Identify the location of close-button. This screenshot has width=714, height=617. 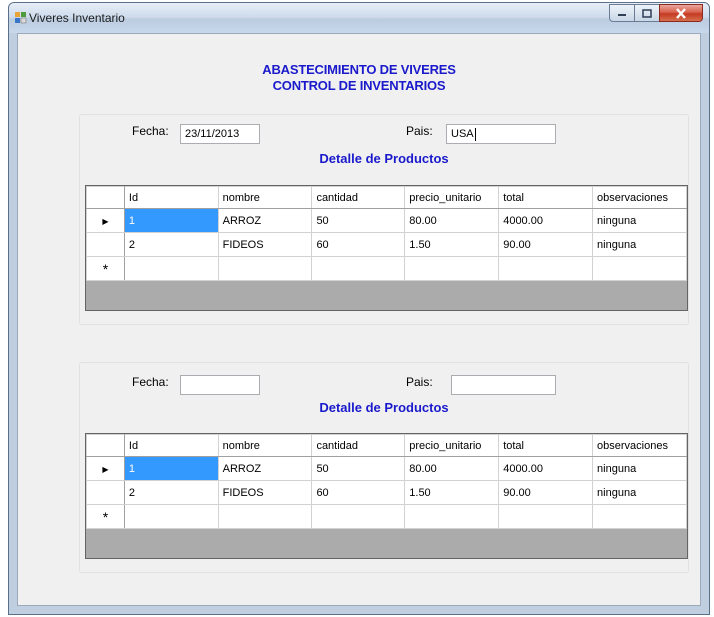
(681, 13).